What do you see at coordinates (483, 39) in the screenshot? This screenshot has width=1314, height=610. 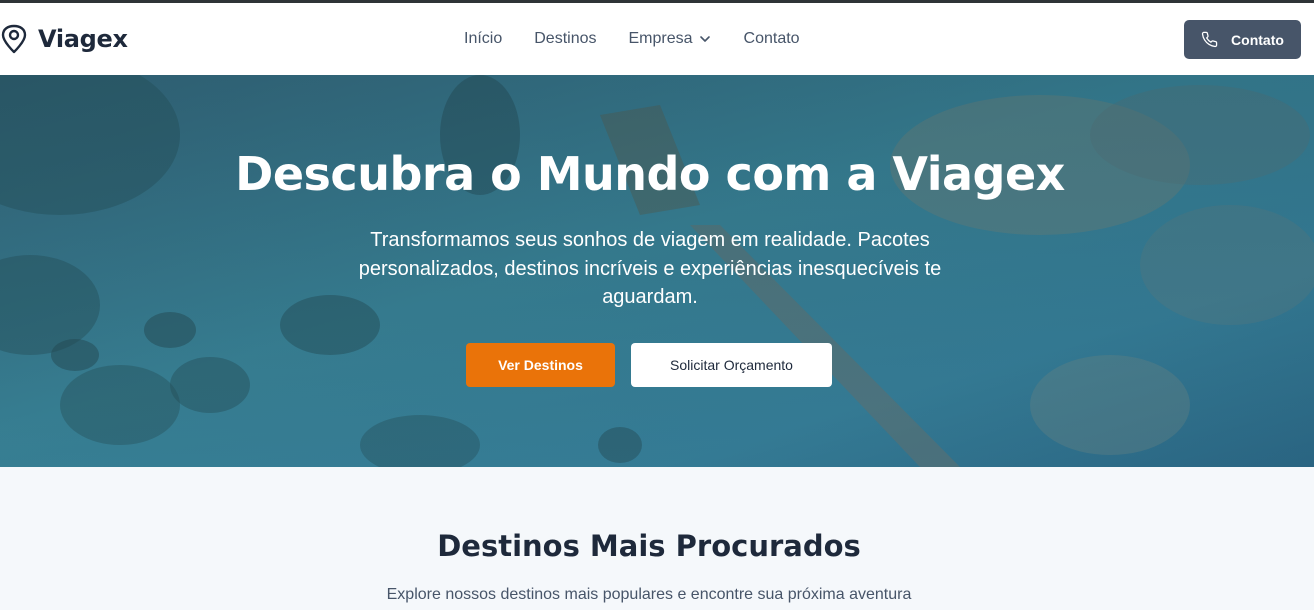 I see `nav-link-inicio: Início` at bounding box center [483, 39].